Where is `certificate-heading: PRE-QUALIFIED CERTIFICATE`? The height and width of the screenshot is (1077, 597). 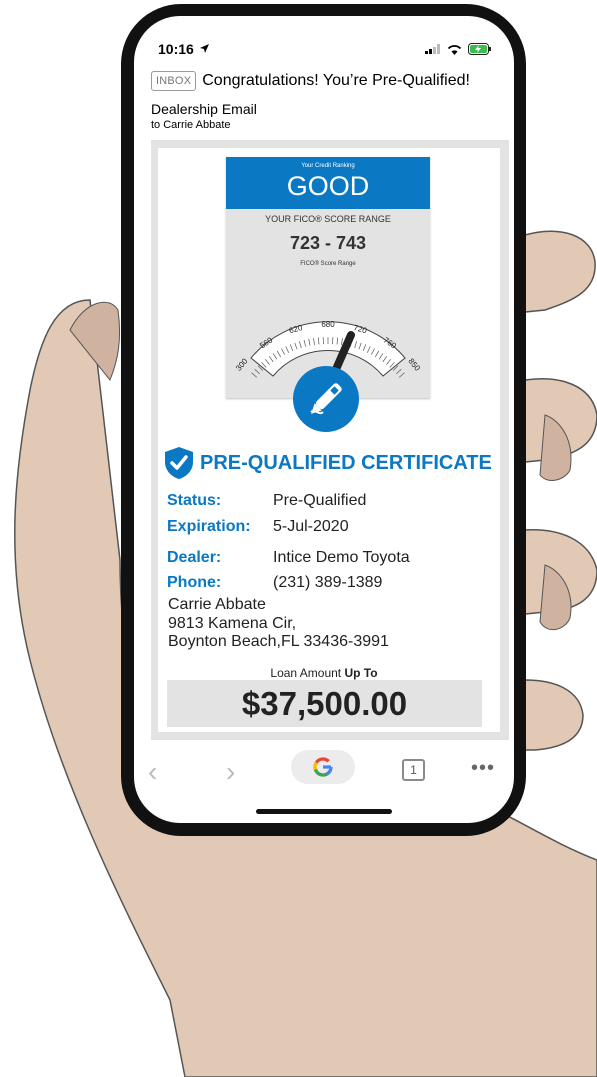 certificate-heading: PRE-QUALIFIED CERTIFICATE is located at coordinates (328, 463).